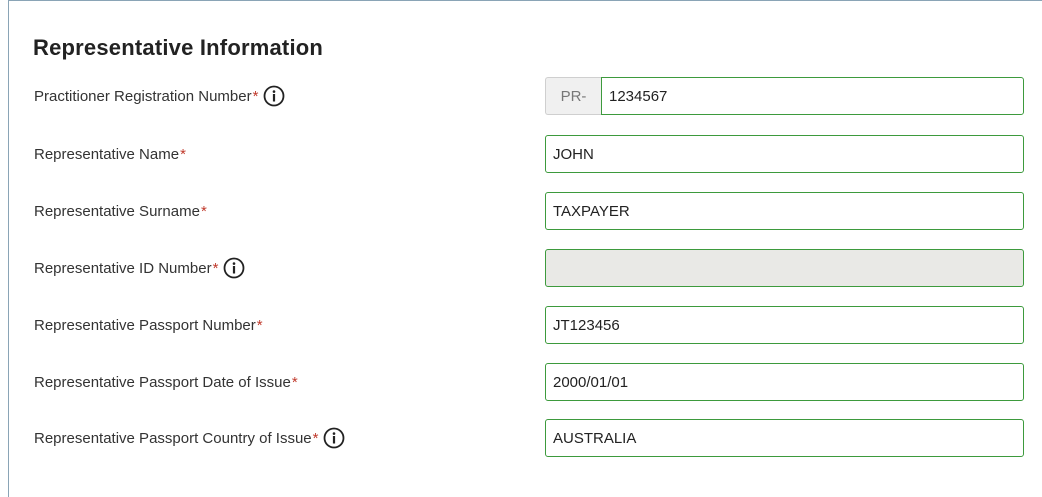 The height and width of the screenshot is (497, 1042). What do you see at coordinates (784, 382) in the screenshot?
I see `passport-date-of-issue-input` at bounding box center [784, 382].